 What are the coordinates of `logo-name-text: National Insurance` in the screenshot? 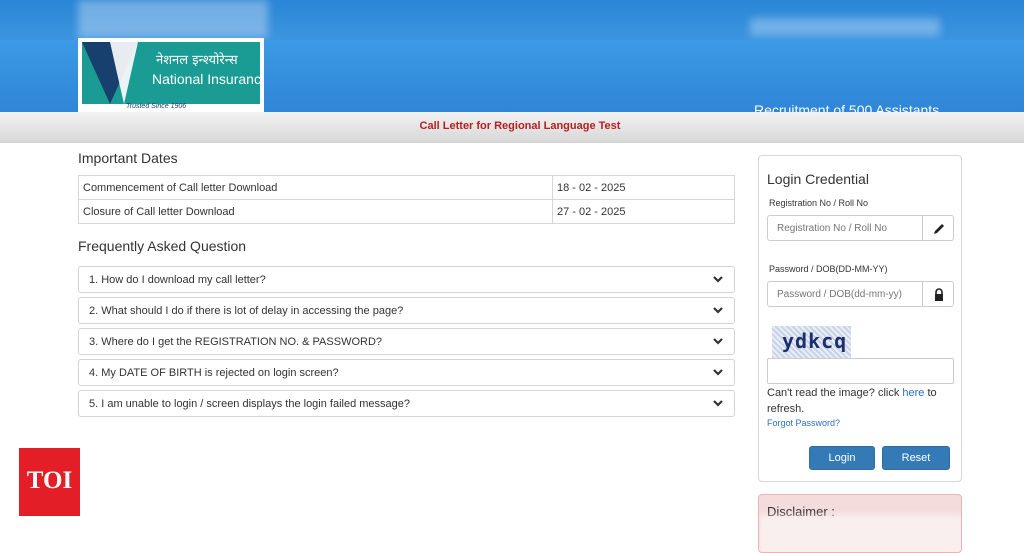 It's located at (206, 79).